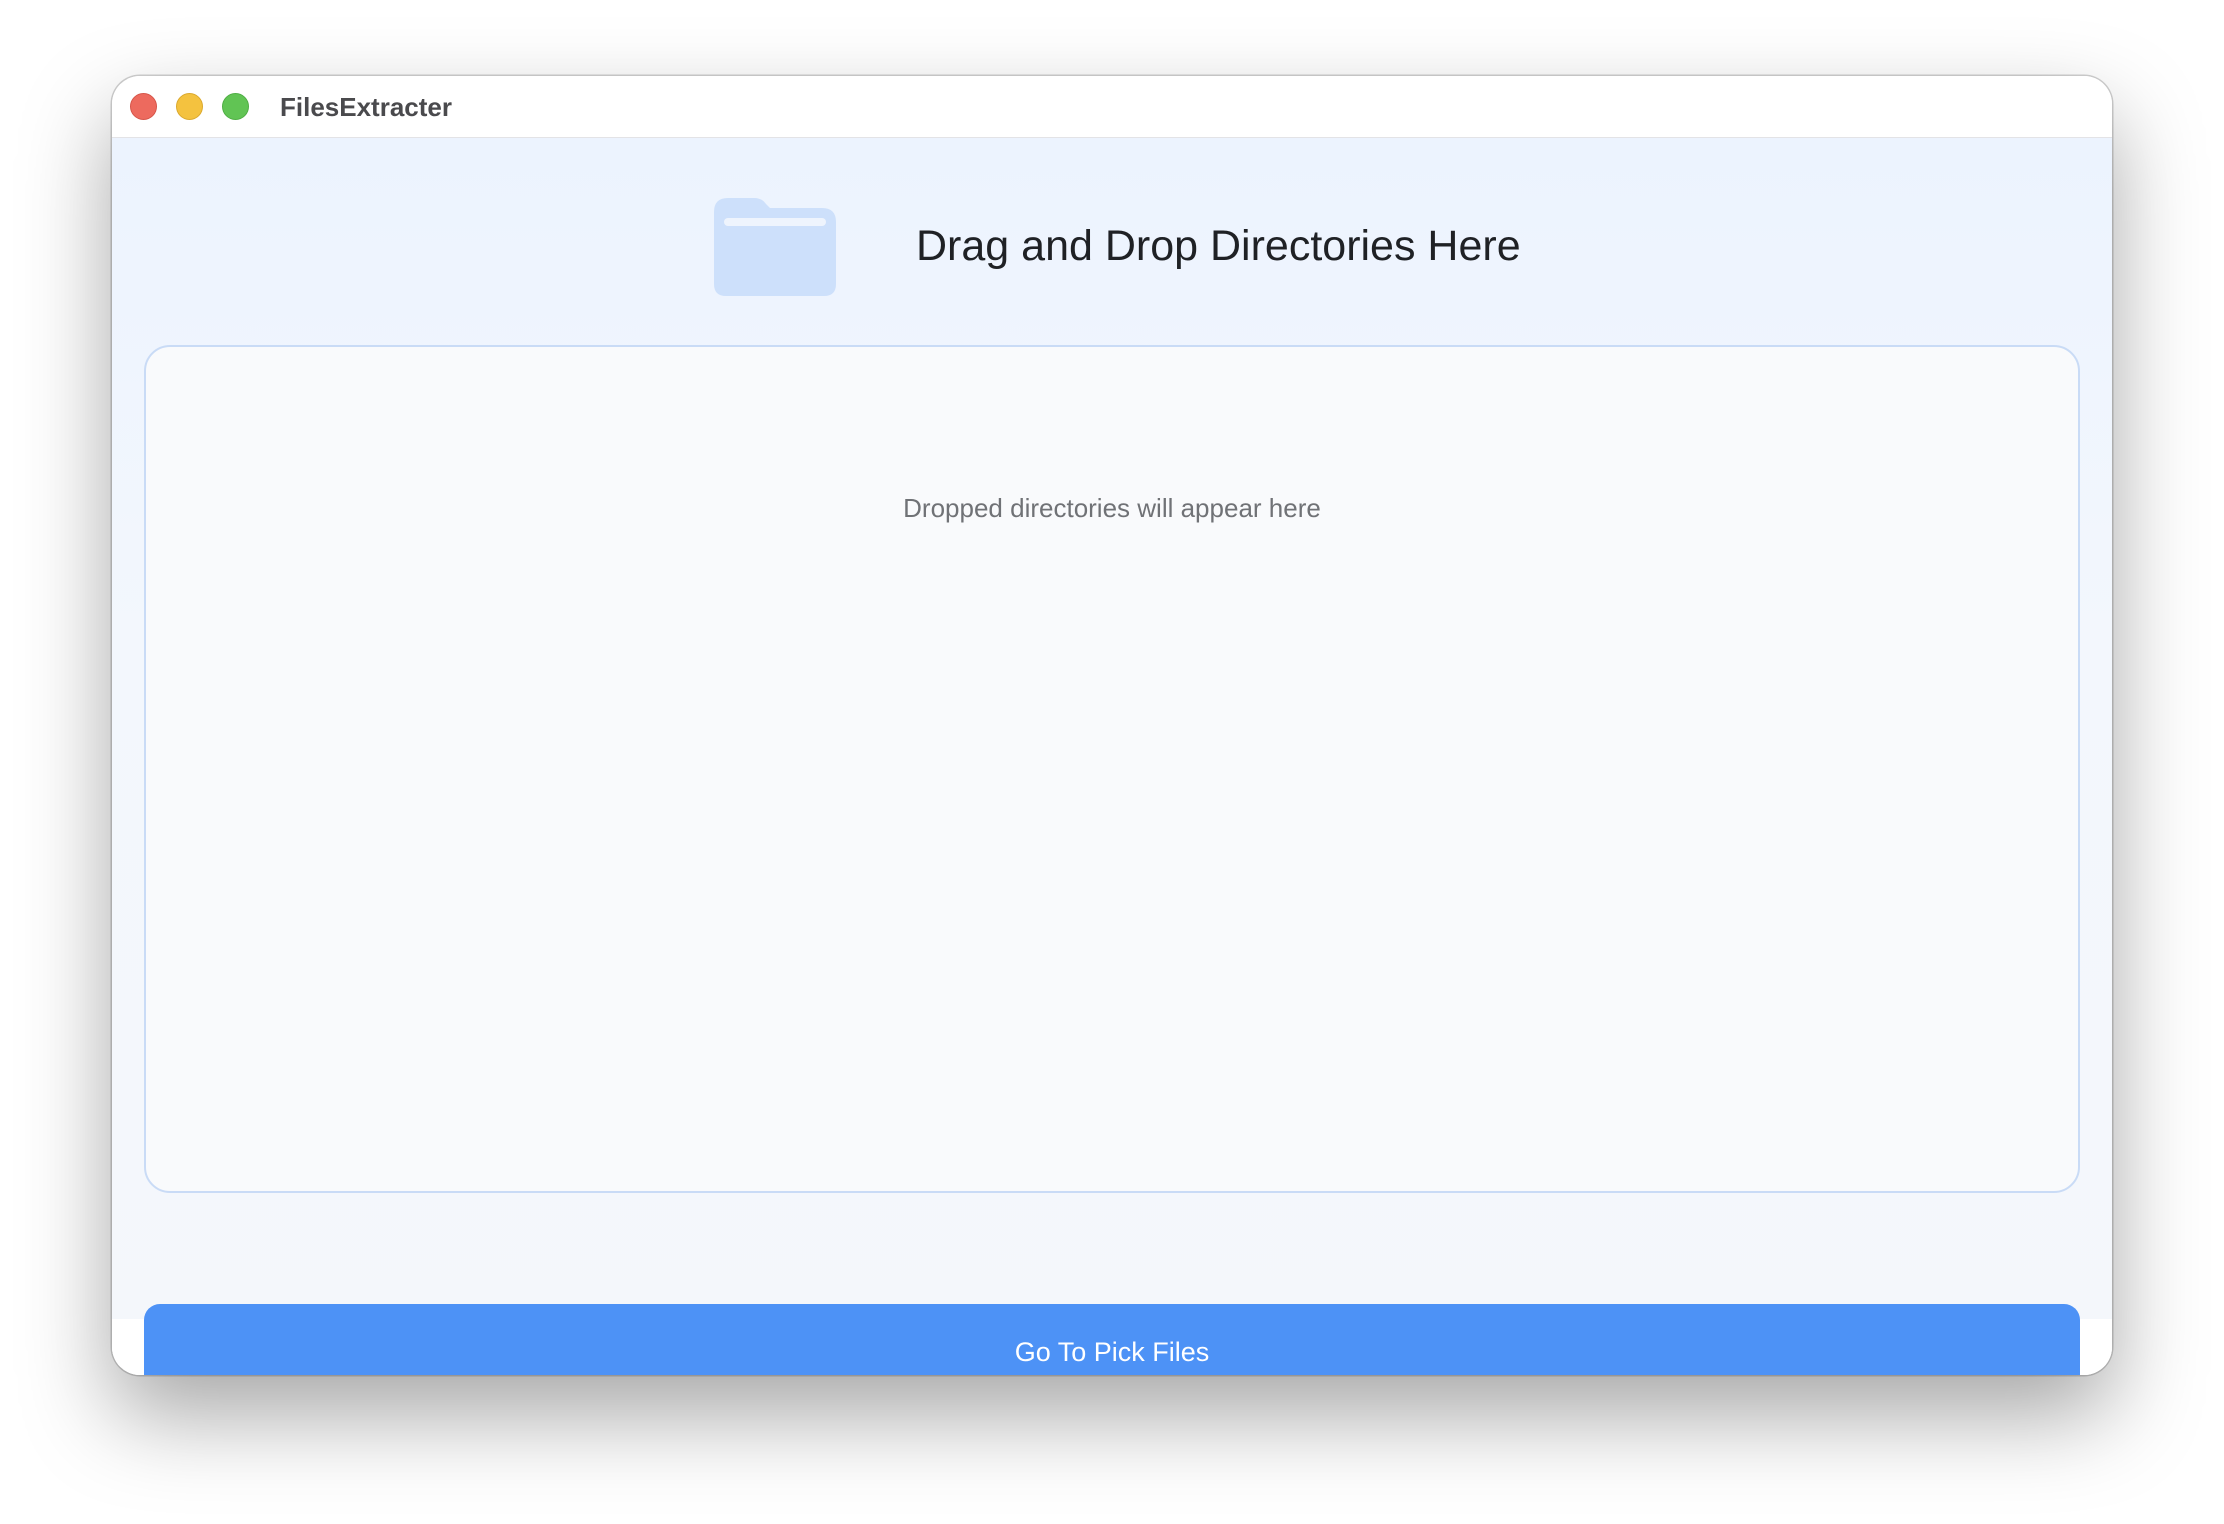  What do you see at coordinates (143, 106) in the screenshot?
I see `close-icon` at bounding box center [143, 106].